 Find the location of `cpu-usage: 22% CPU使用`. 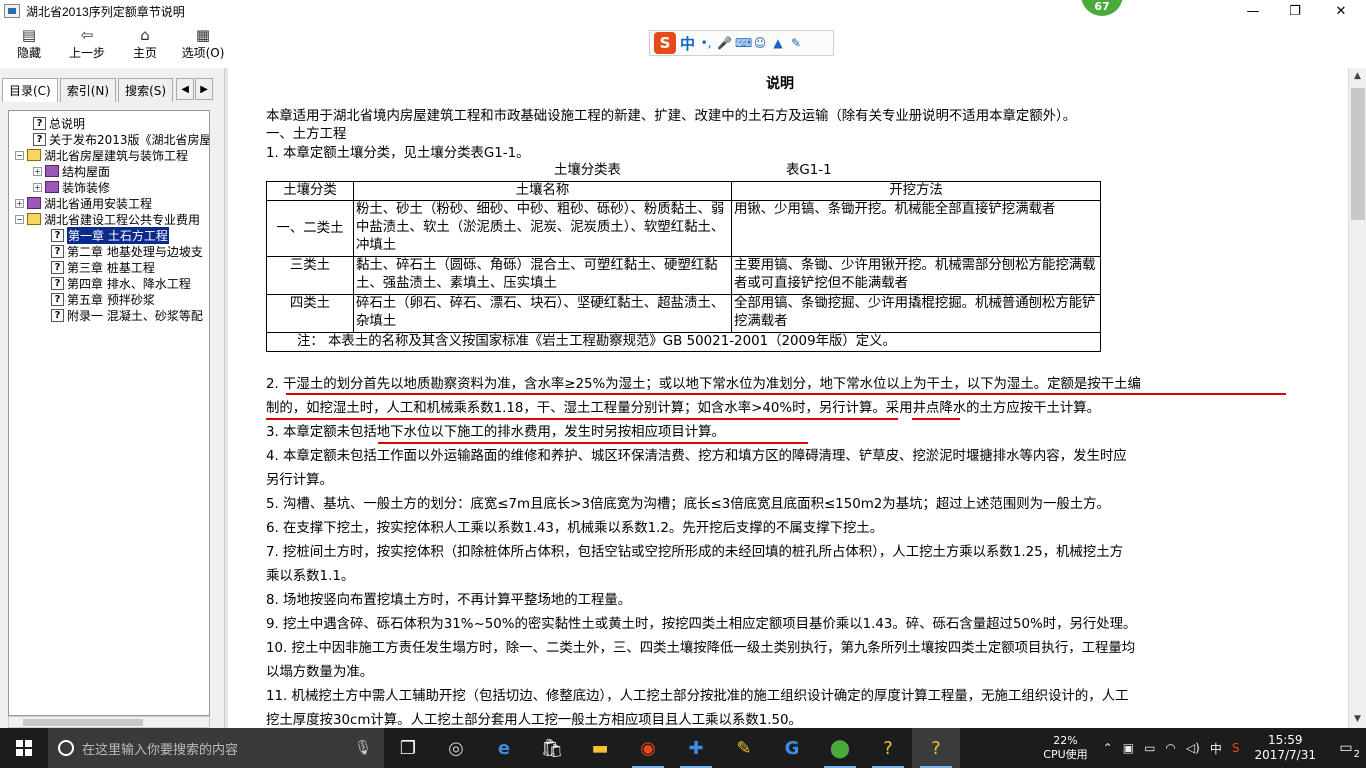

cpu-usage: 22% CPU使用 is located at coordinates (1065, 748).